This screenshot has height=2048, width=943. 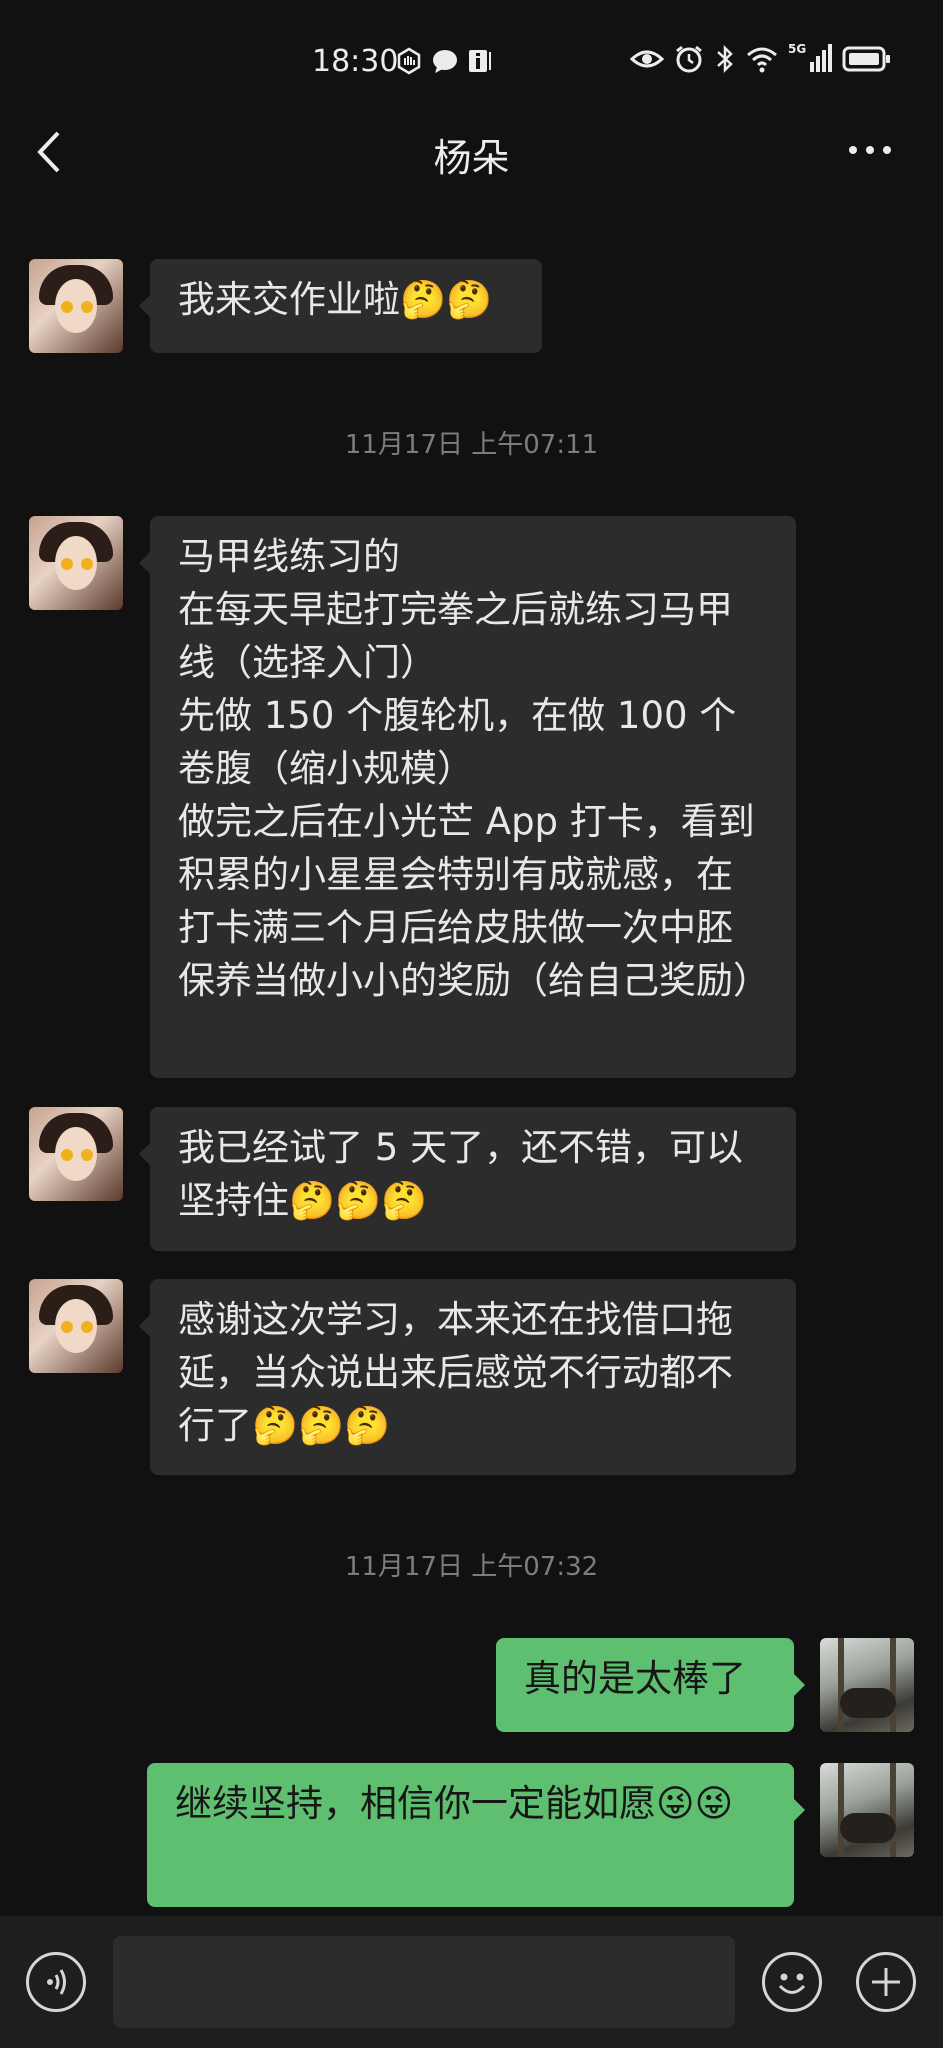 I want to click on message-bubble-sent: 真的是太棒了, so click(x=645, y=1685).